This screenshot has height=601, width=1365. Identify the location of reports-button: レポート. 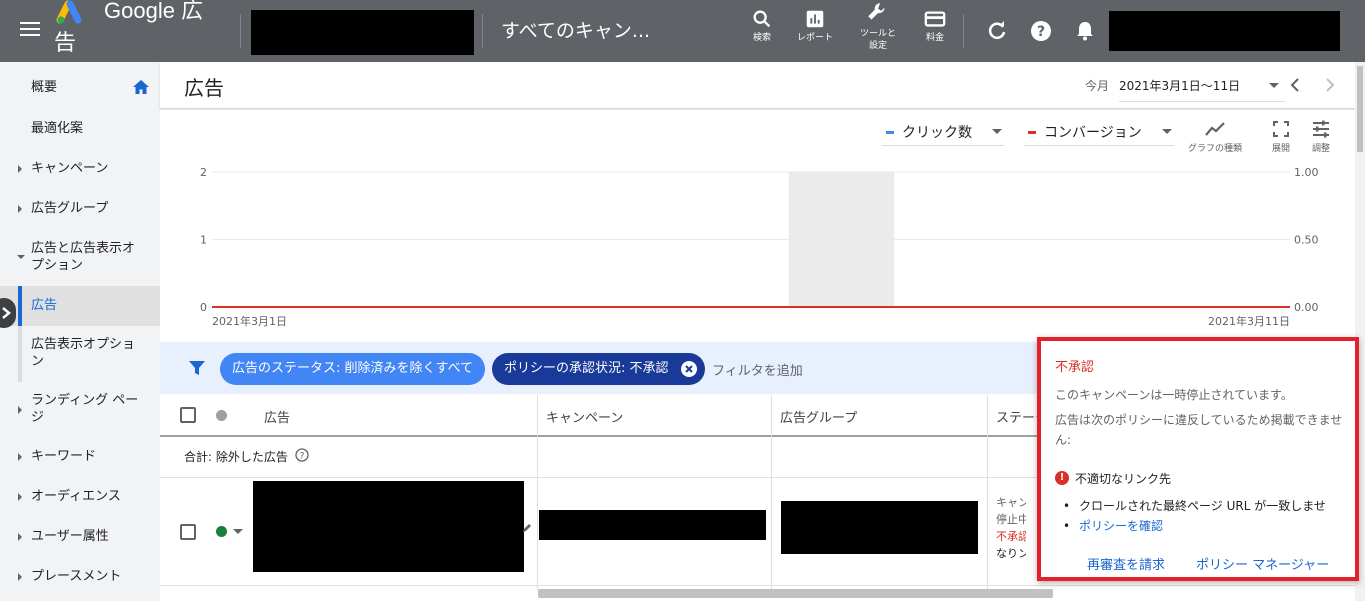
(815, 26).